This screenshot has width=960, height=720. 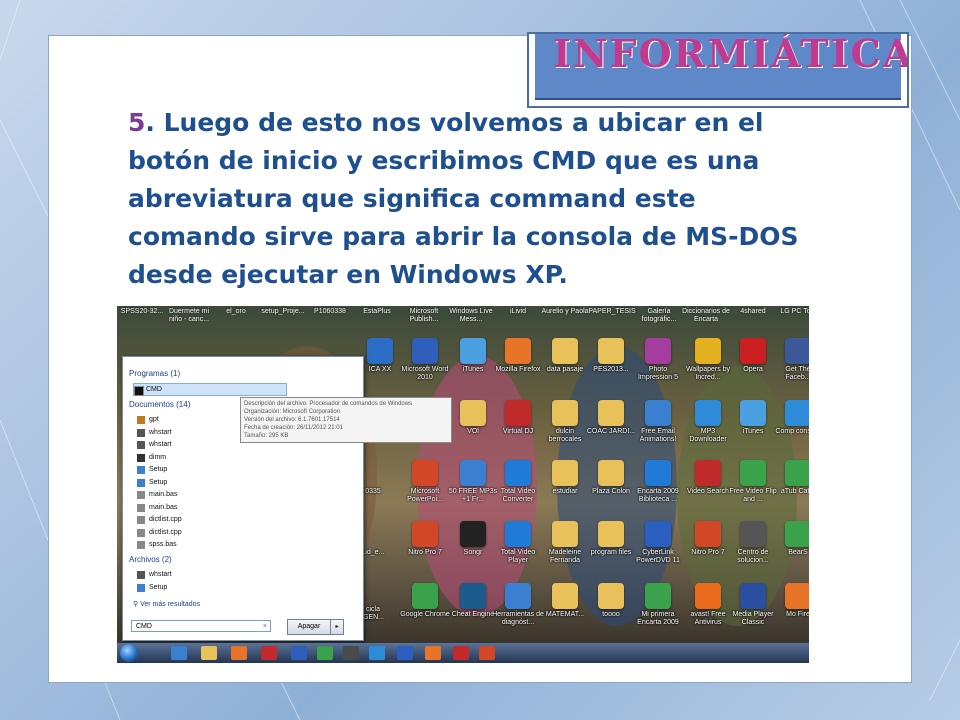 What do you see at coordinates (425, 610) in the screenshot?
I see `desktop-icon: Google Chrome` at bounding box center [425, 610].